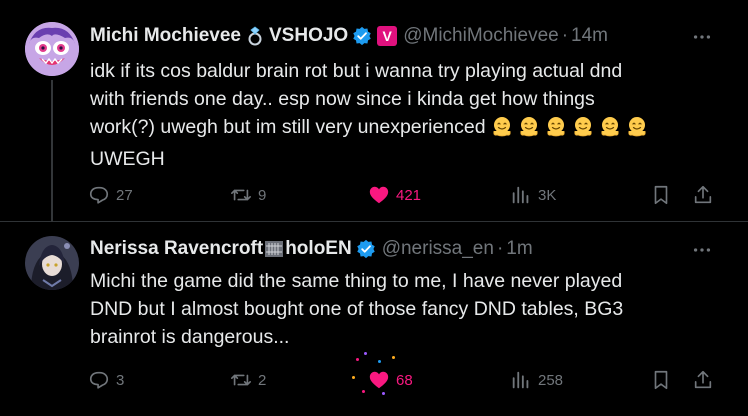  I want to click on org-tag: VSHOJO, so click(308, 36).